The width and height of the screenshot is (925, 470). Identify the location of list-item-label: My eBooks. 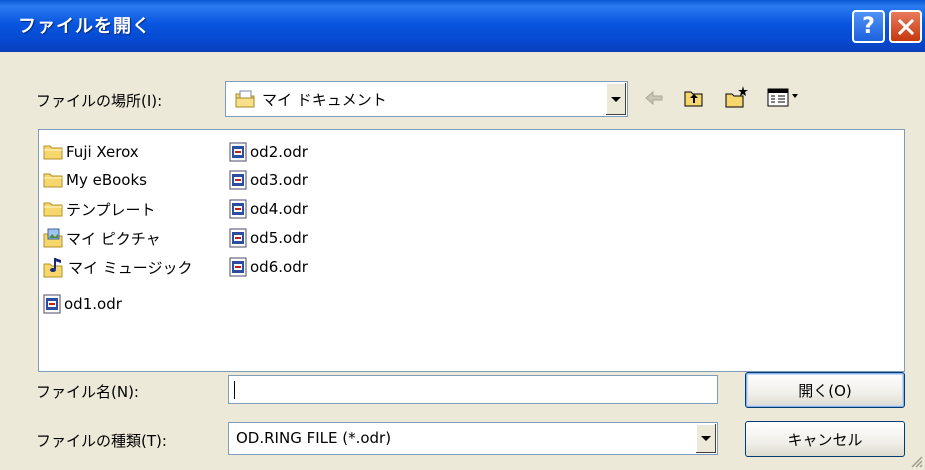
(106, 180).